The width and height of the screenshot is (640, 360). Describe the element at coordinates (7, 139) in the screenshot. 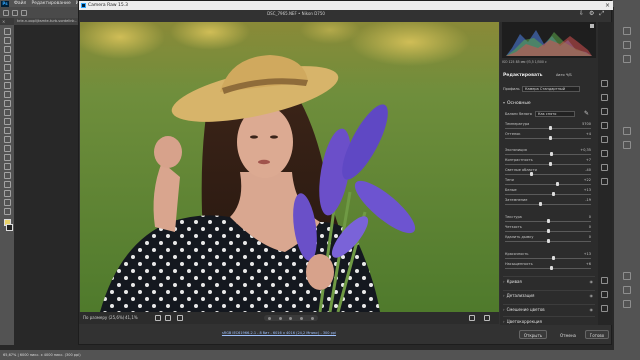

I see `gradient-tool-icon` at that location.